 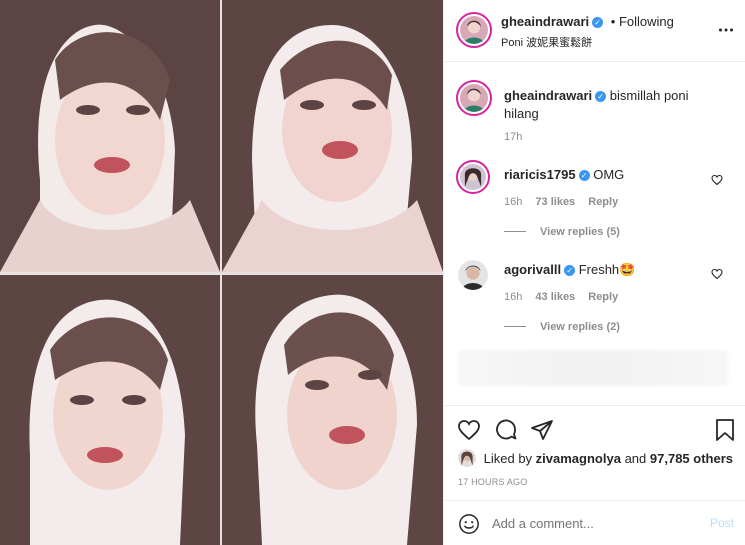 I want to click on view-replies-button: View replies (2), so click(x=562, y=327).